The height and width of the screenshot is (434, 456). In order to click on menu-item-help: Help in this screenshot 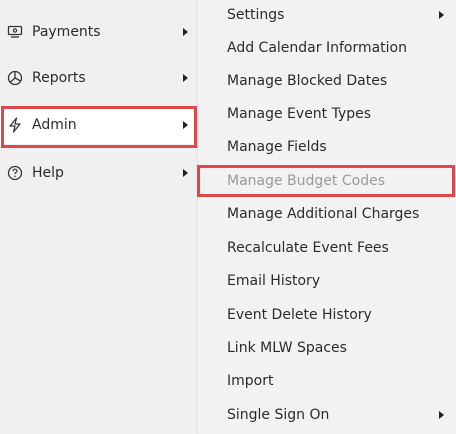, I will do `click(99, 173)`.